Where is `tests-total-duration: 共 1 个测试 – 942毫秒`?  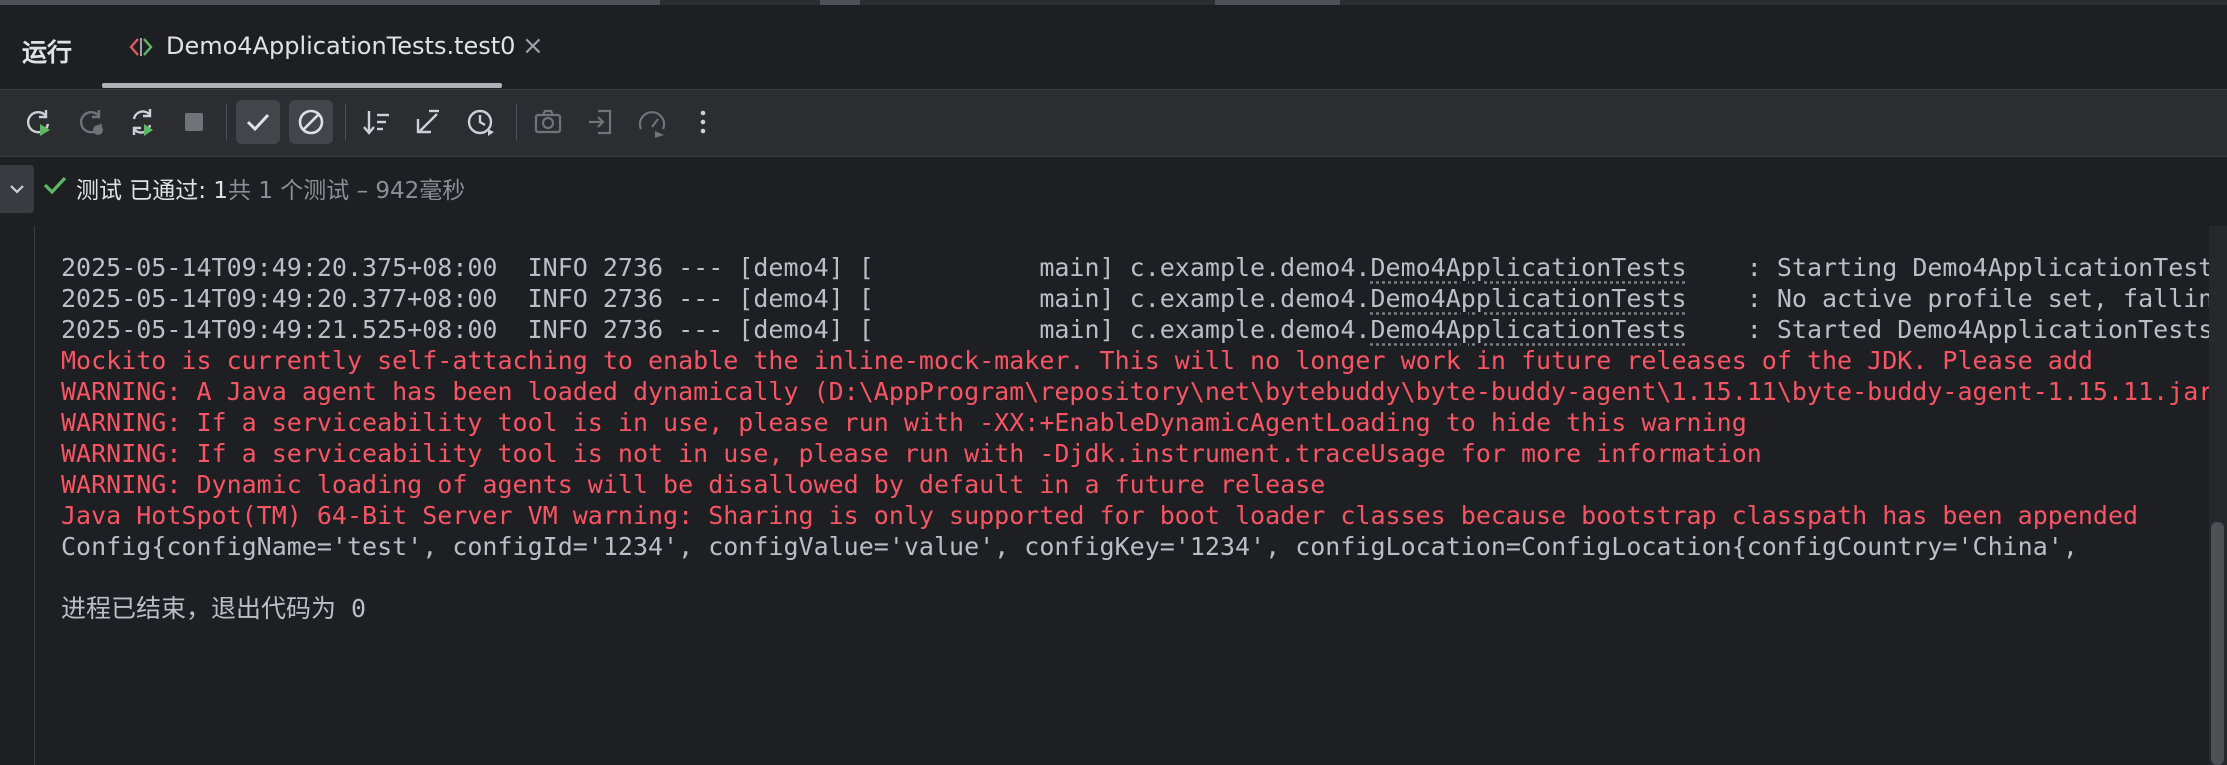
tests-total-duration: 共 1 个测试 – 942毫秒 is located at coordinates (347, 191).